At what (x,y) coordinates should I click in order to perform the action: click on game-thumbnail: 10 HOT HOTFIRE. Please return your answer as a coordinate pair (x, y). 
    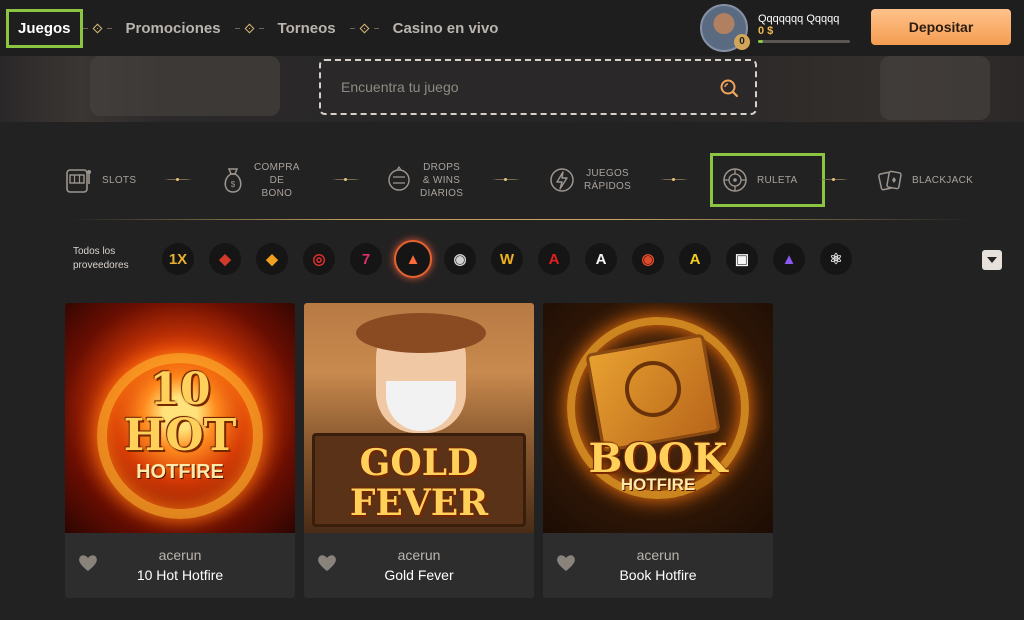
    Looking at the image, I should click on (180, 418).